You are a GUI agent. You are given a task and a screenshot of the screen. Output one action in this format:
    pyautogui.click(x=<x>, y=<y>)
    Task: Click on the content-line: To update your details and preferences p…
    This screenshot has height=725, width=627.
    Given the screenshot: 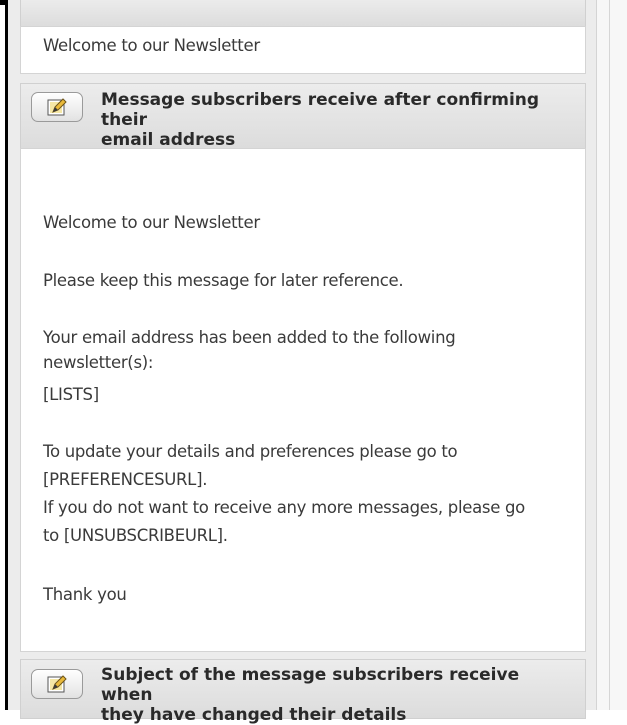 What is the action you would take?
    pyautogui.click(x=250, y=451)
    